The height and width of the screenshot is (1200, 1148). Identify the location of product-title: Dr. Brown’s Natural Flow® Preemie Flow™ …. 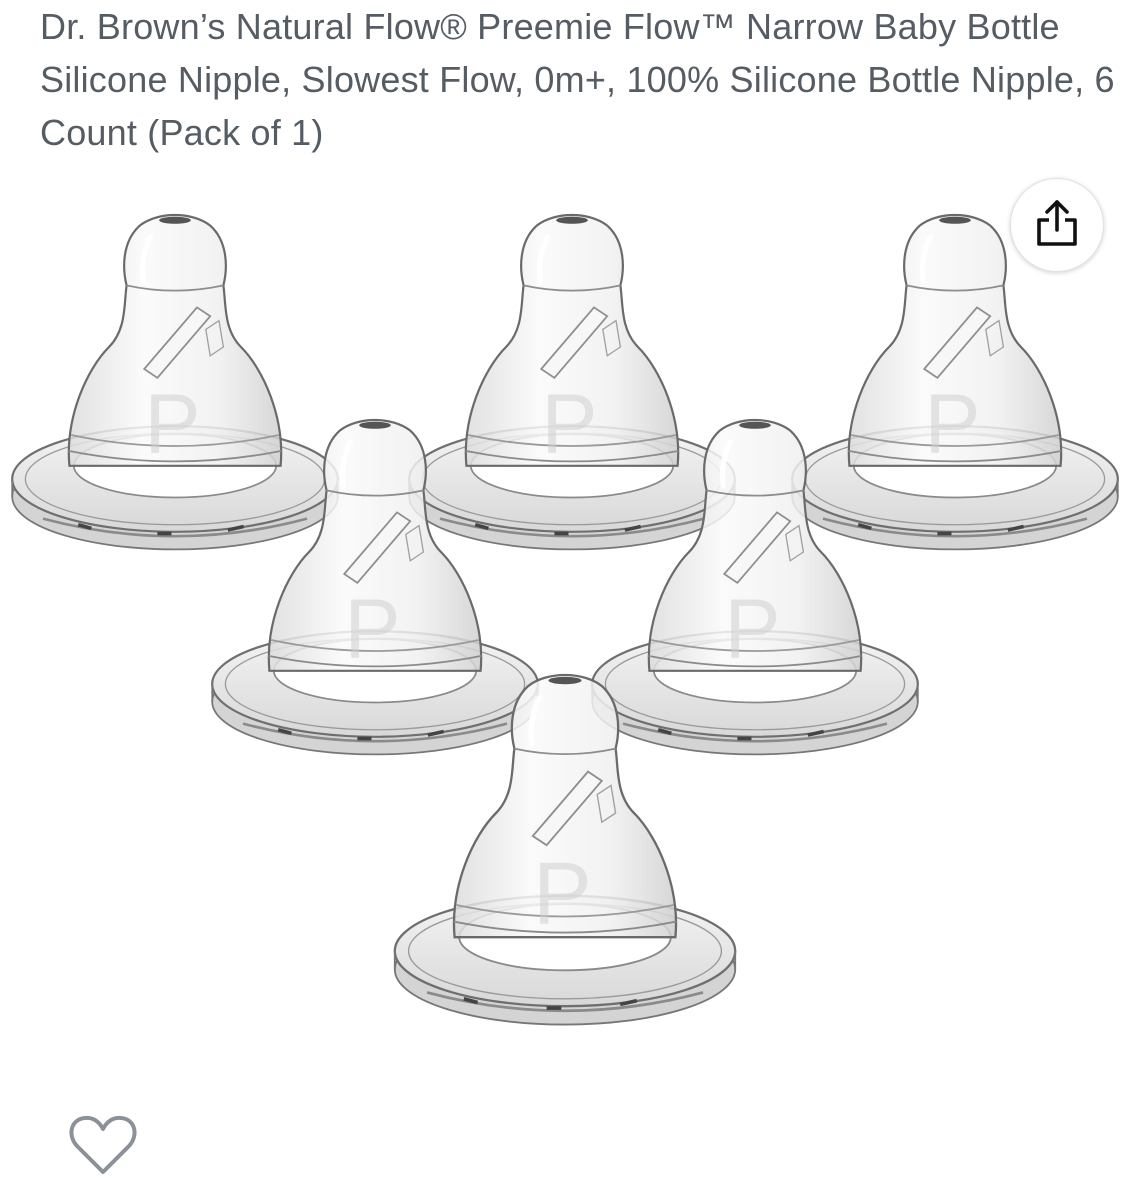
(577, 79).